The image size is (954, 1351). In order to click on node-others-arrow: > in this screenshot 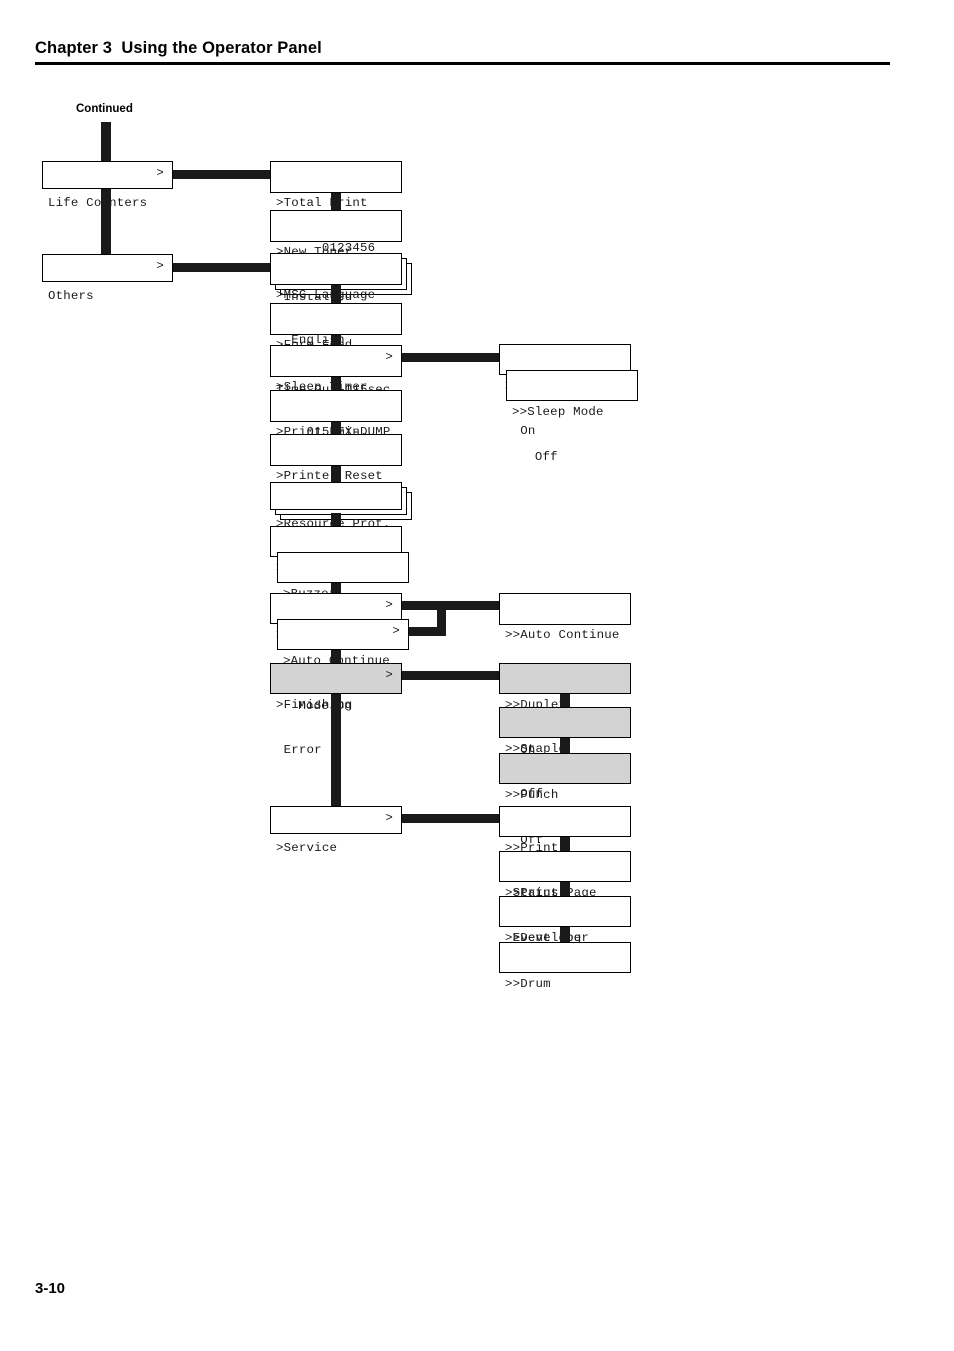, I will do `click(160, 266)`.